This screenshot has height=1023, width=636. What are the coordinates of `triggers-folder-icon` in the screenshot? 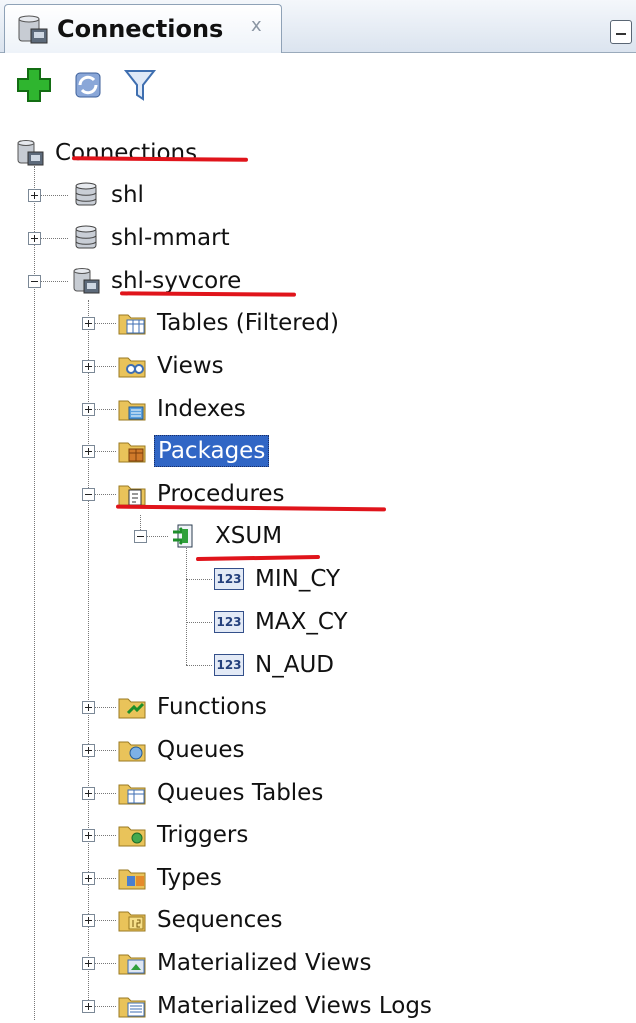 It's located at (132, 836).